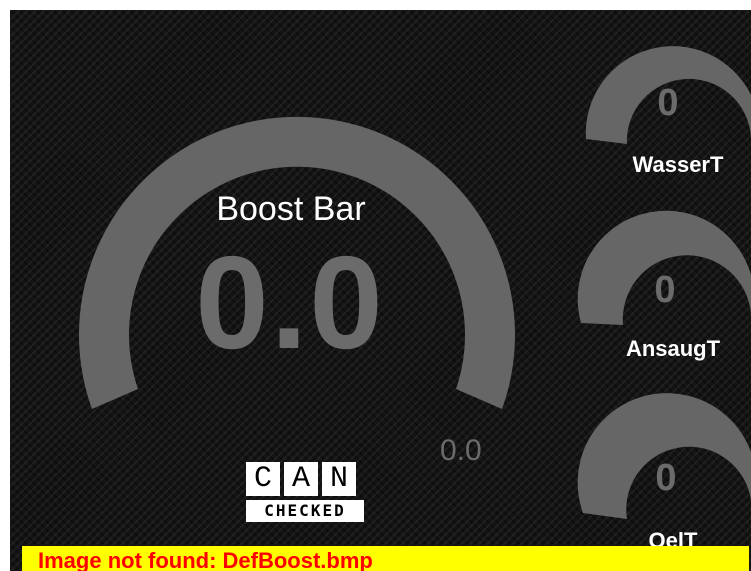 The width and height of the screenshot is (751, 571). I want to click on ansaugt-value: 0, so click(665, 290).